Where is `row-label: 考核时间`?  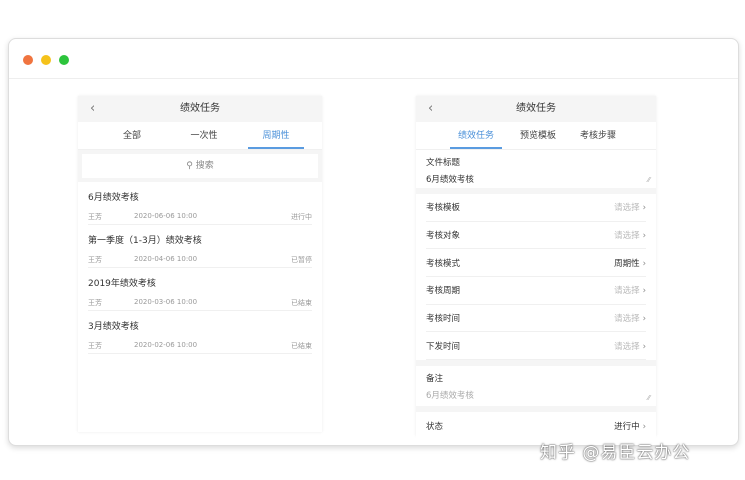 row-label: 考核时间 is located at coordinates (443, 319).